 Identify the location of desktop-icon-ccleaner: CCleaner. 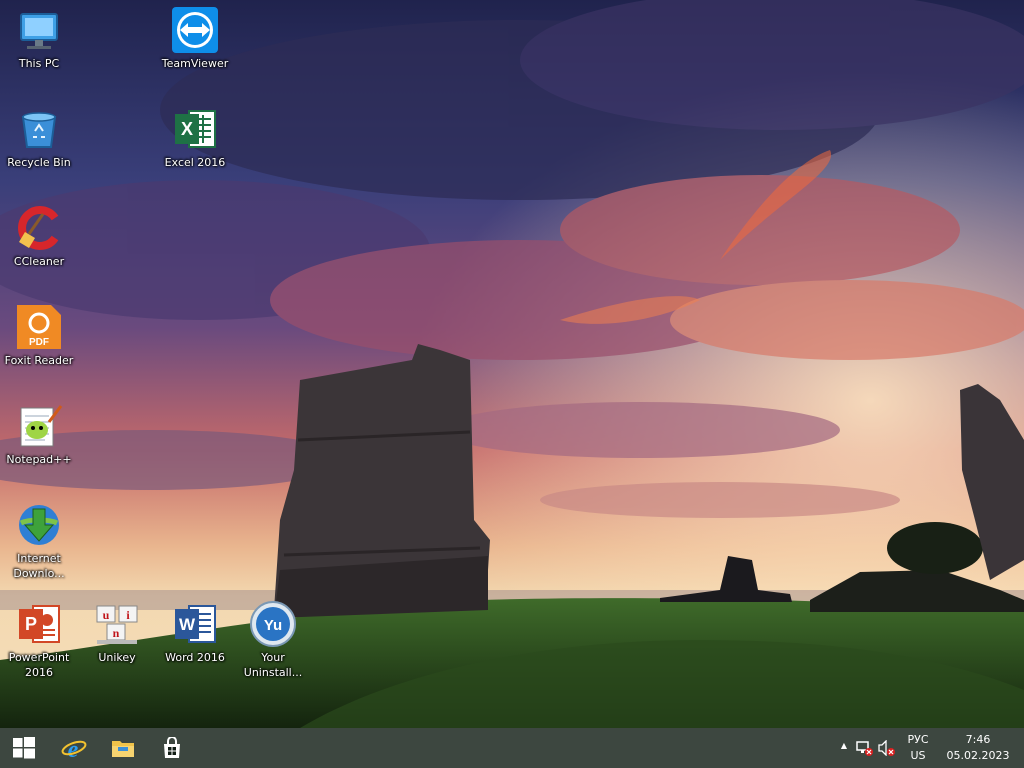
(39, 233).